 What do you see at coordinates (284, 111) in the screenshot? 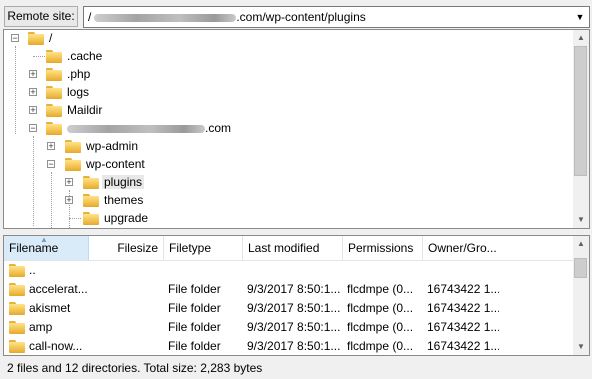
I see `tree-item-maildir: + Maildir` at bounding box center [284, 111].